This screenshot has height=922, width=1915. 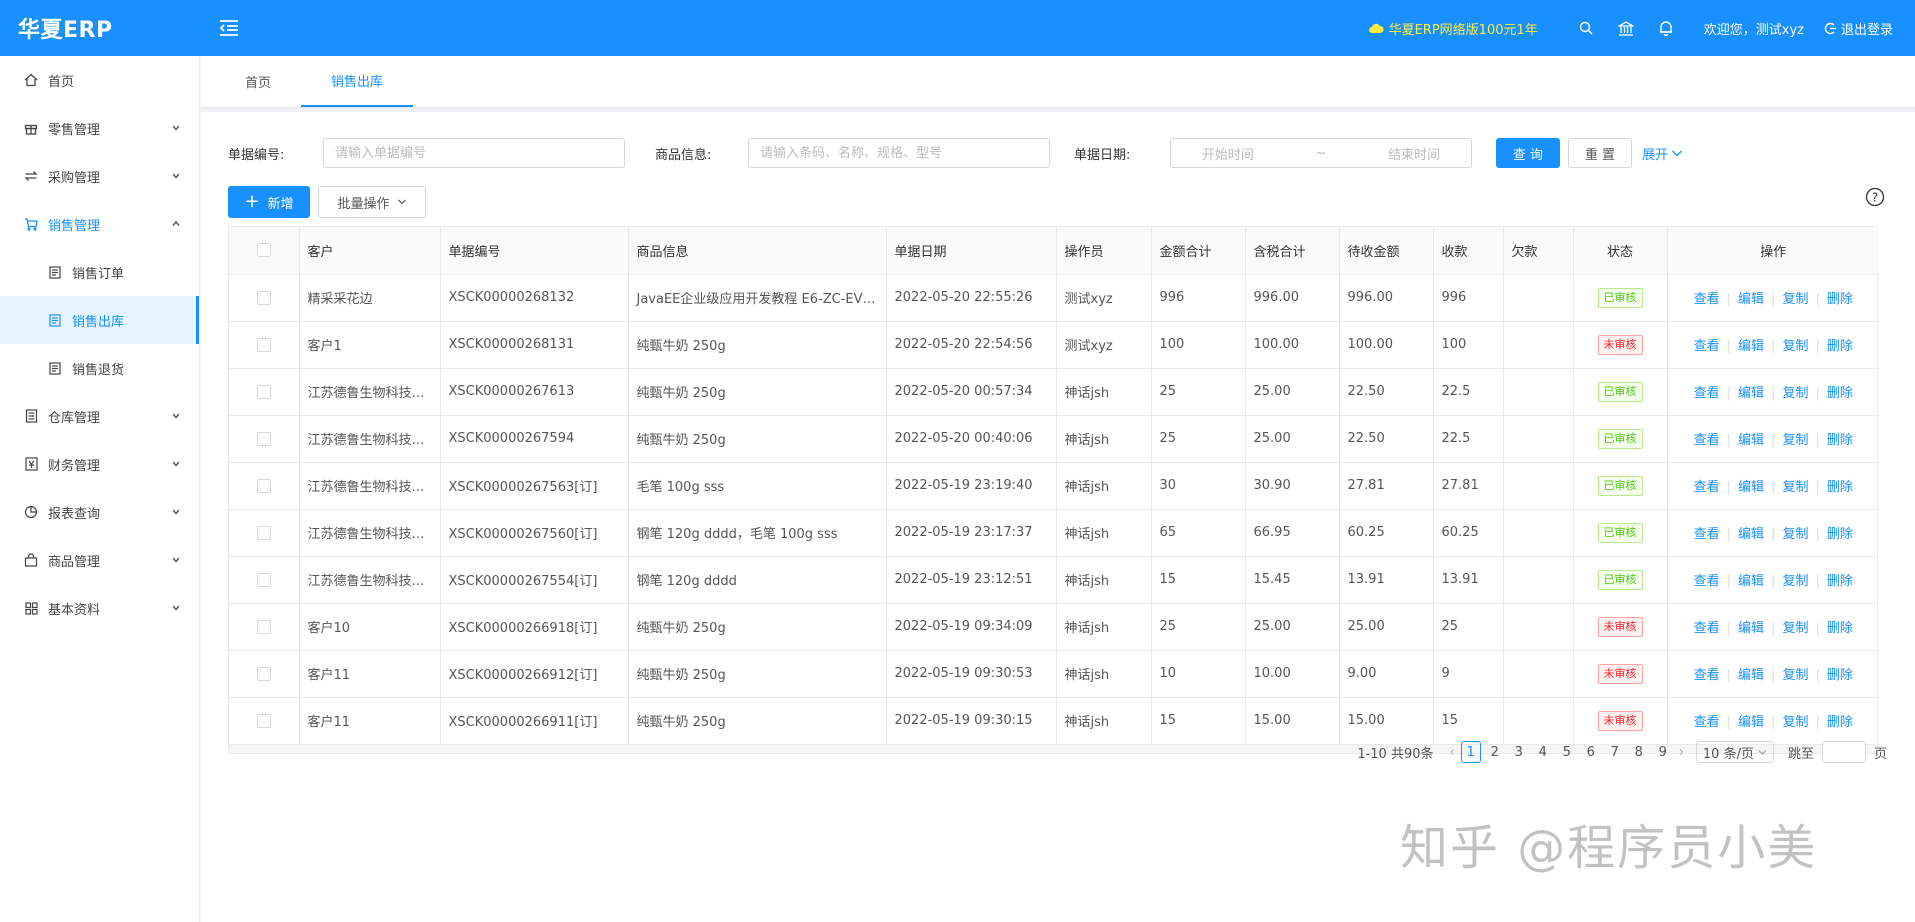 What do you see at coordinates (1591, 752) in the screenshot?
I see `page-number: 6` at bounding box center [1591, 752].